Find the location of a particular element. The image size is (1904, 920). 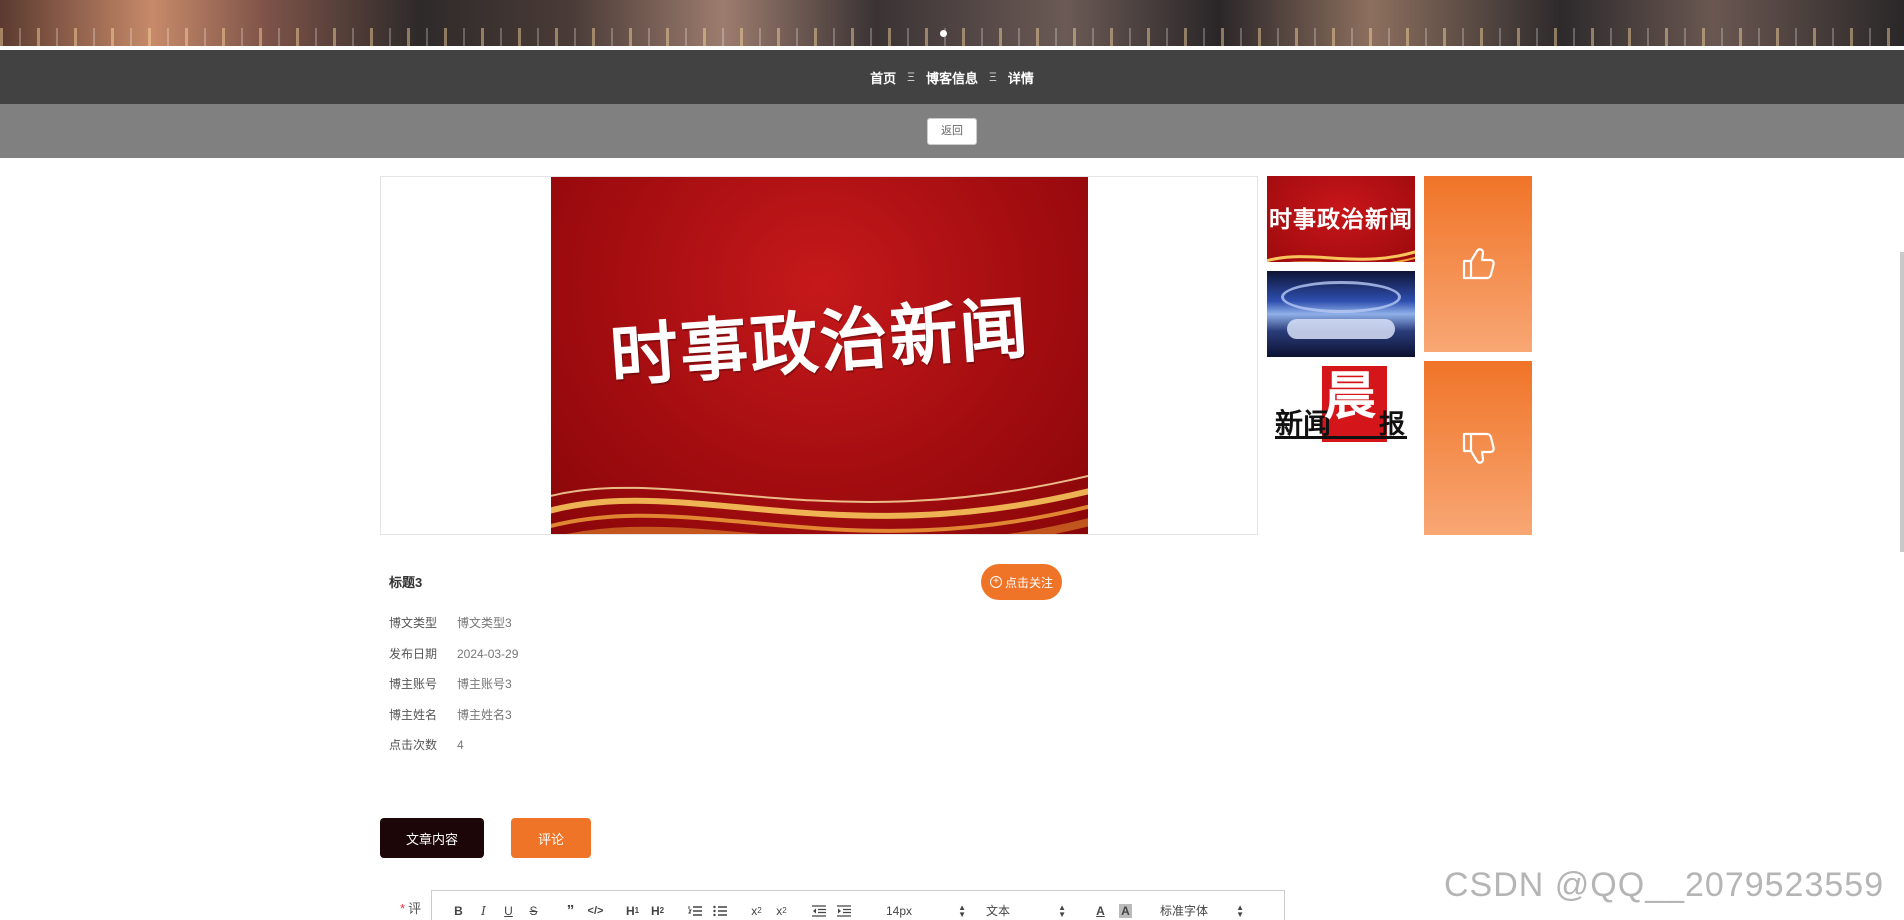

dislike-button is located at coordinates (1478, 448).